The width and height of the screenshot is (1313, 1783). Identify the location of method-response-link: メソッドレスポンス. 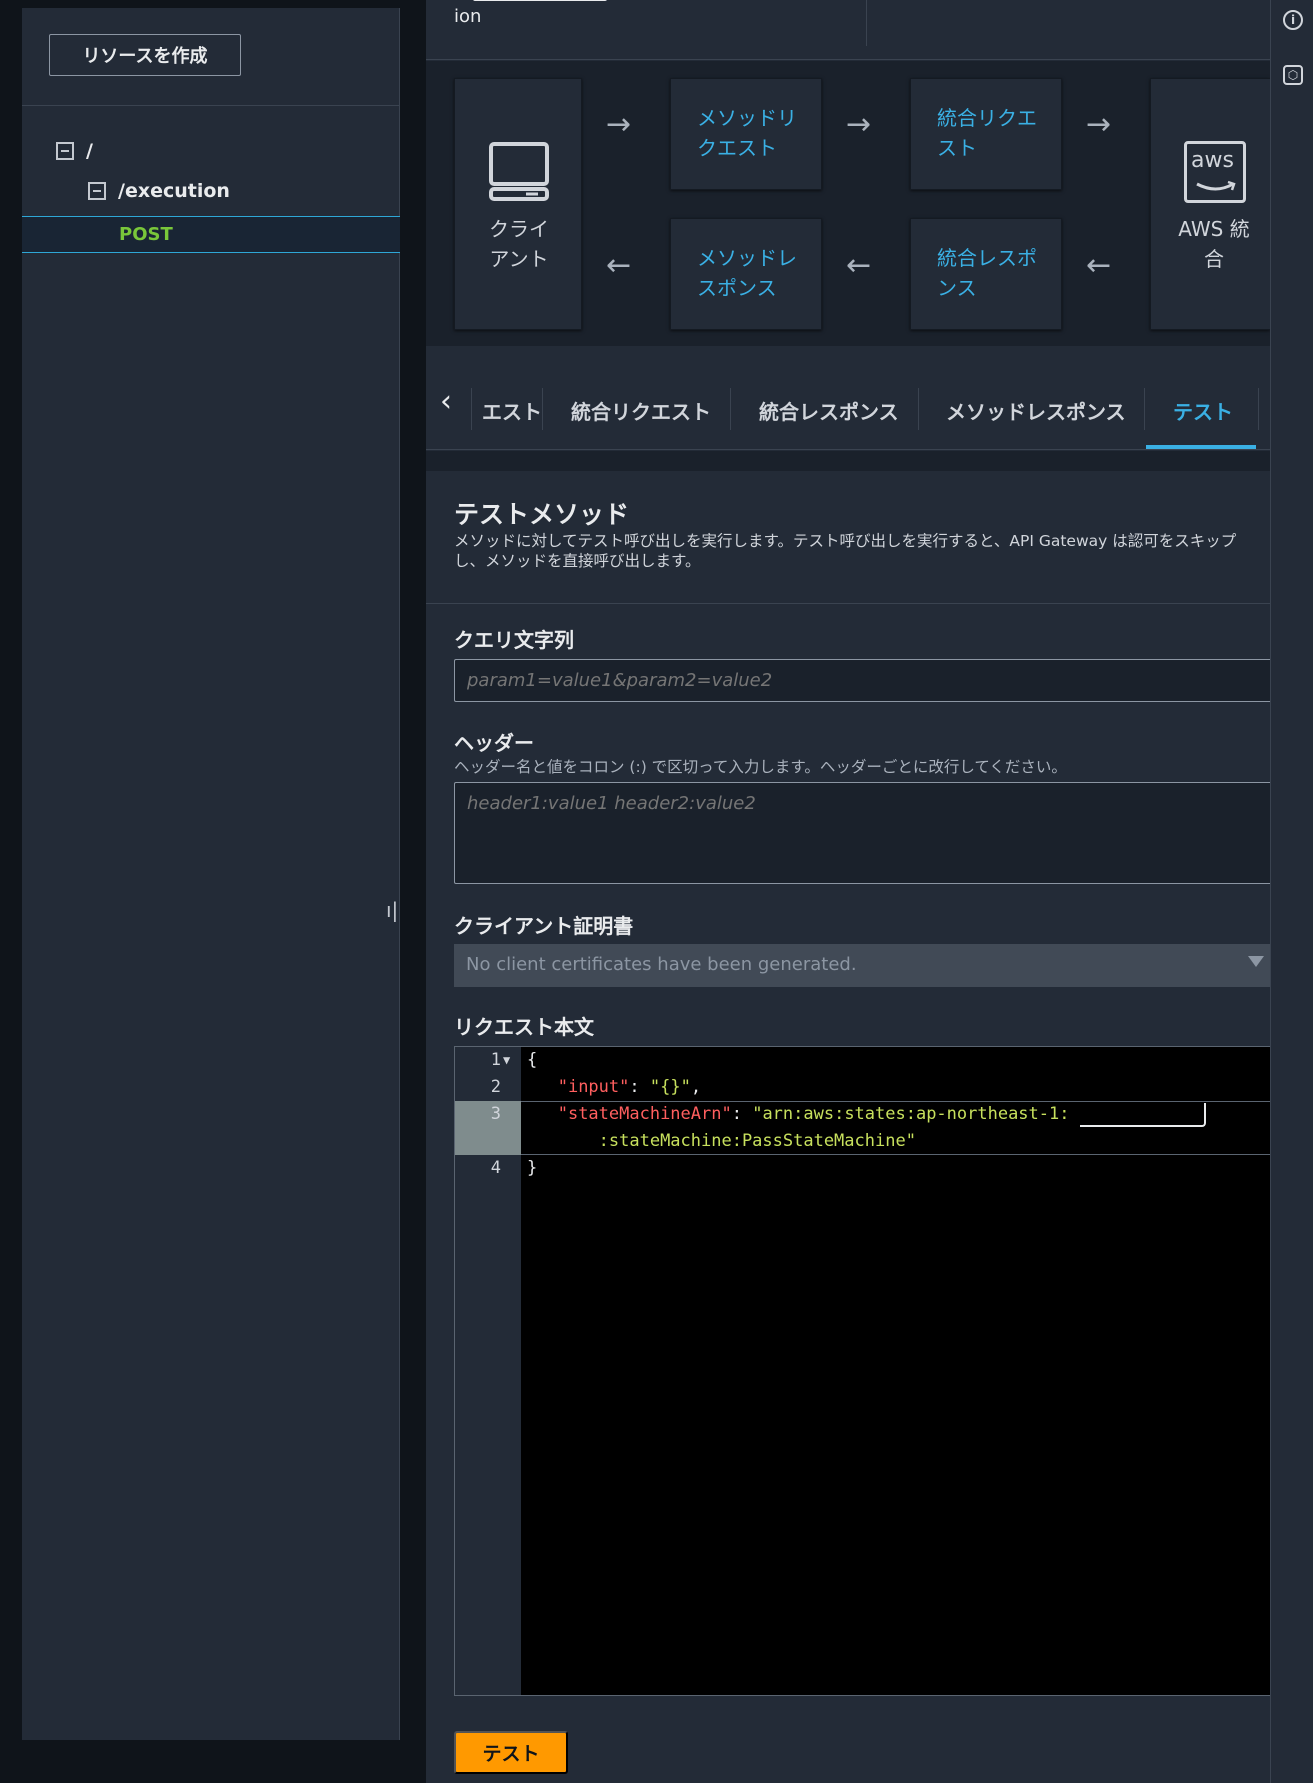
(747, 273).